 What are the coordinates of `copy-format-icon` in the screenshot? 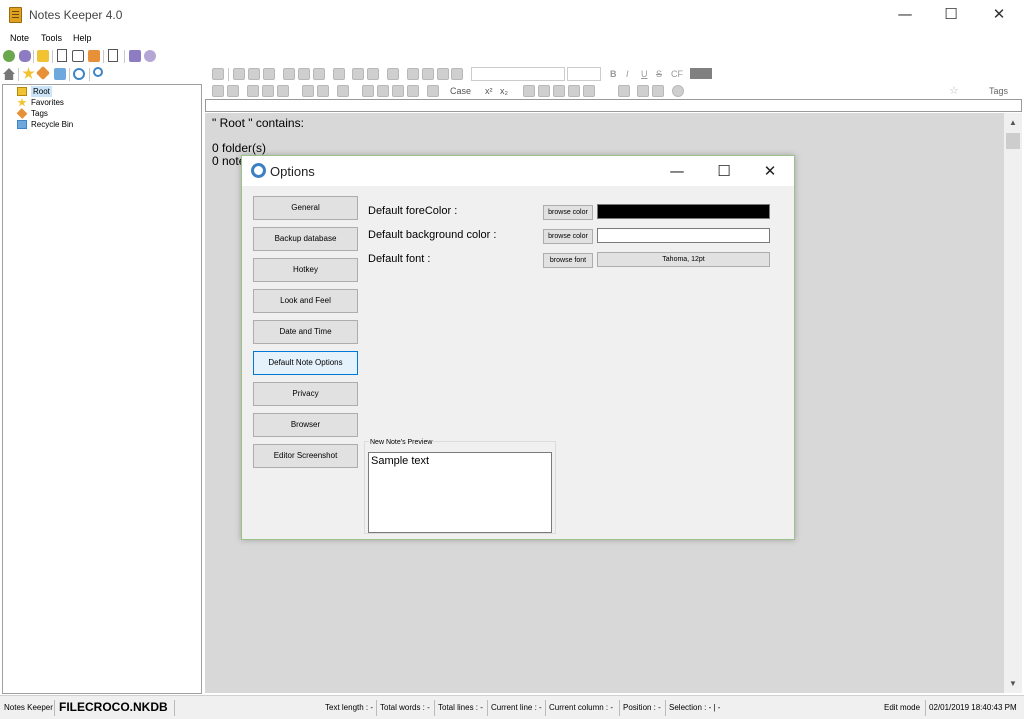 It's located at (289, 74).